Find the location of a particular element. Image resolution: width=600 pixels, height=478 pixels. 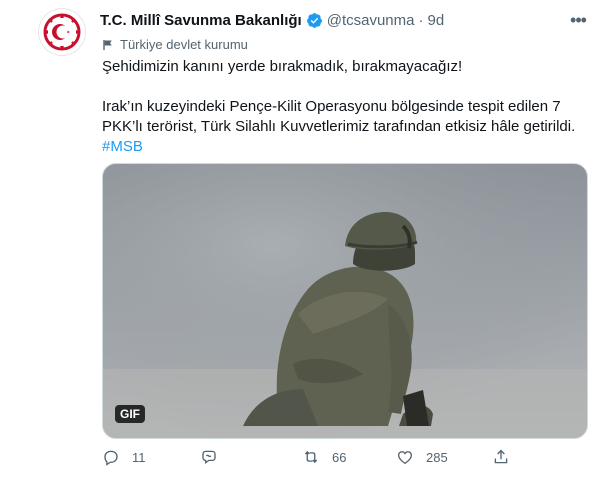

government-flag-icon is located at coordinates (107, 44).